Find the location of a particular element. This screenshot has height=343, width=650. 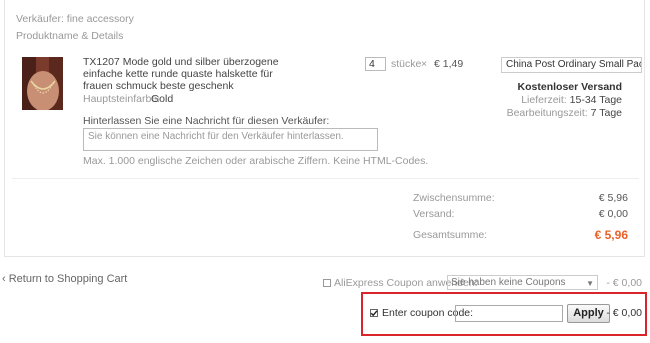

aliexpress-coupon-select-value: Sie haben keine Coupons is located at coordinates (508, 282).